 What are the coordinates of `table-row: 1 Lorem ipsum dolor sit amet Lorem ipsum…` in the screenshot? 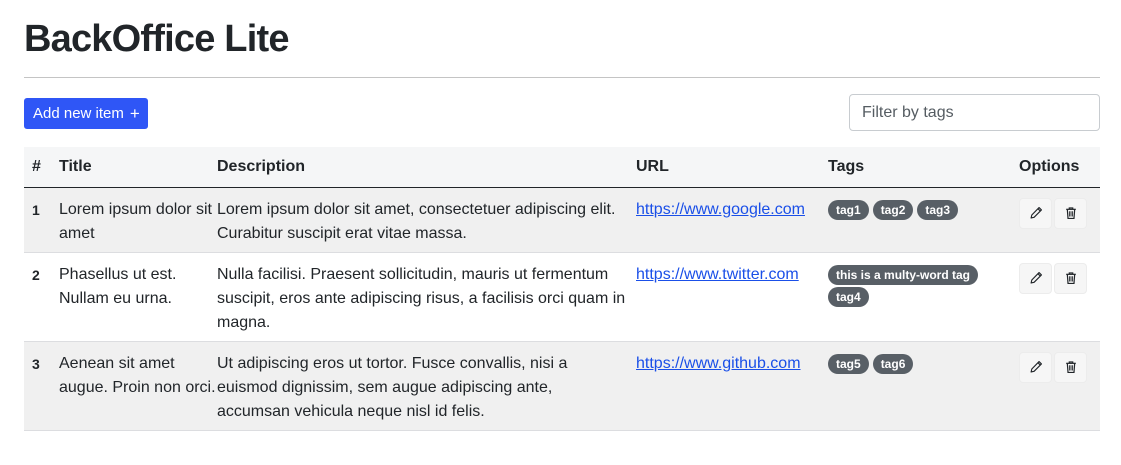 It's located at (562, 219).